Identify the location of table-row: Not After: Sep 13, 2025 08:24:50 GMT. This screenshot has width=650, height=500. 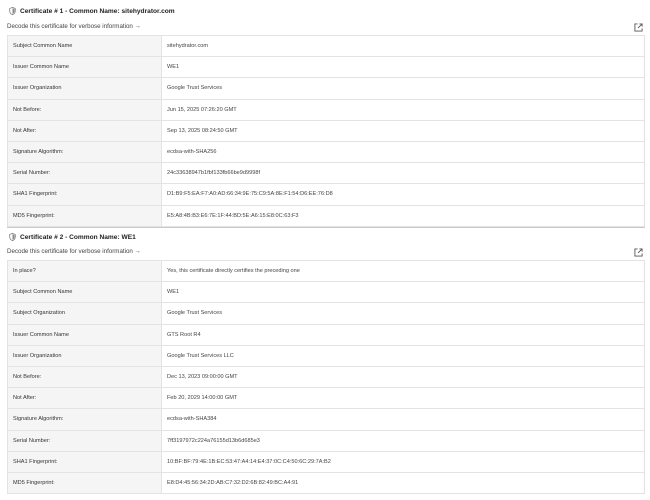
(326, 130).